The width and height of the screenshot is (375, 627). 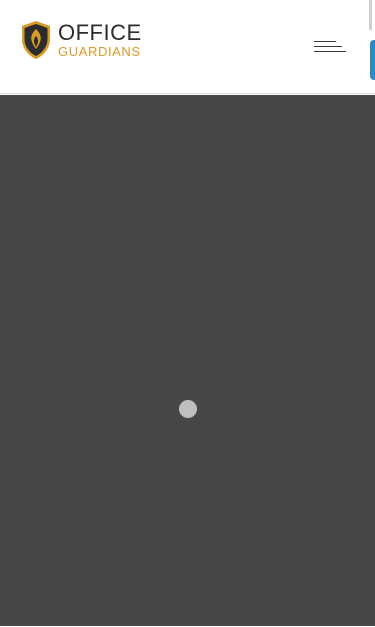 I want to click on site-header: OFFICE GUARDIANS, so click(x=187, y=47).